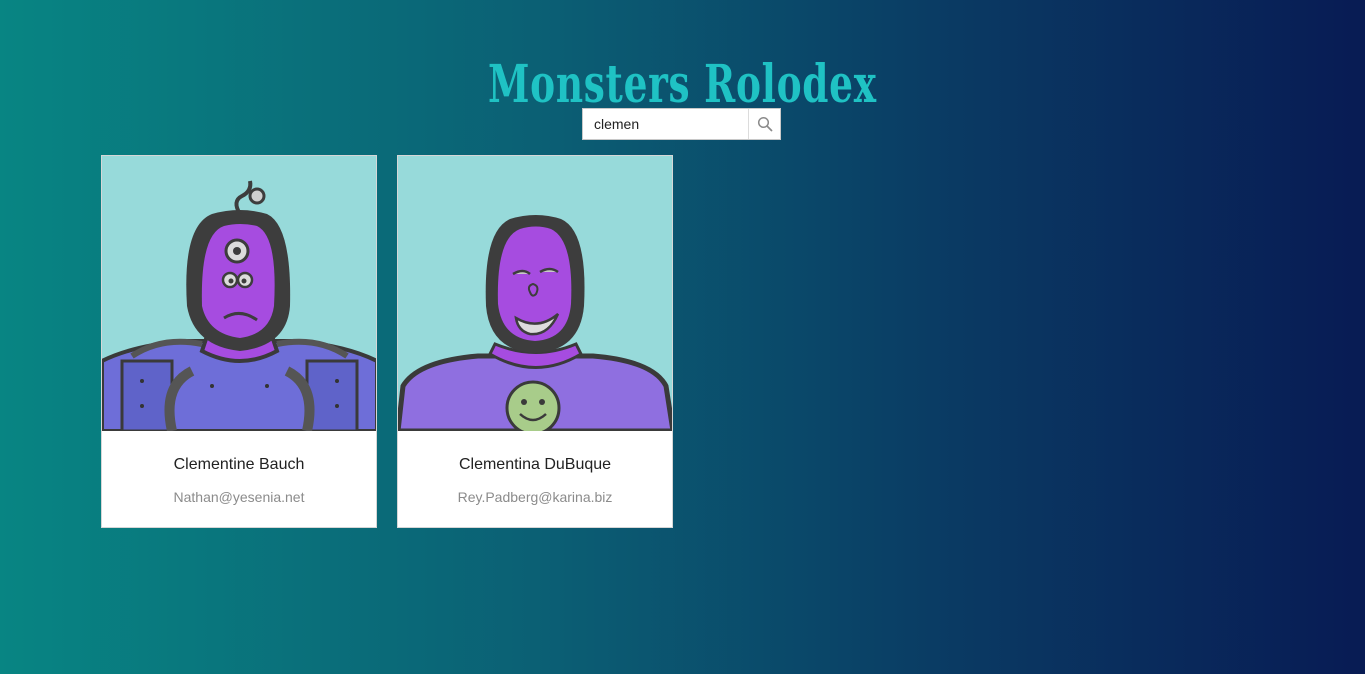  I want to click on monster-name: Clementina DuBuque, so click(535, 464).